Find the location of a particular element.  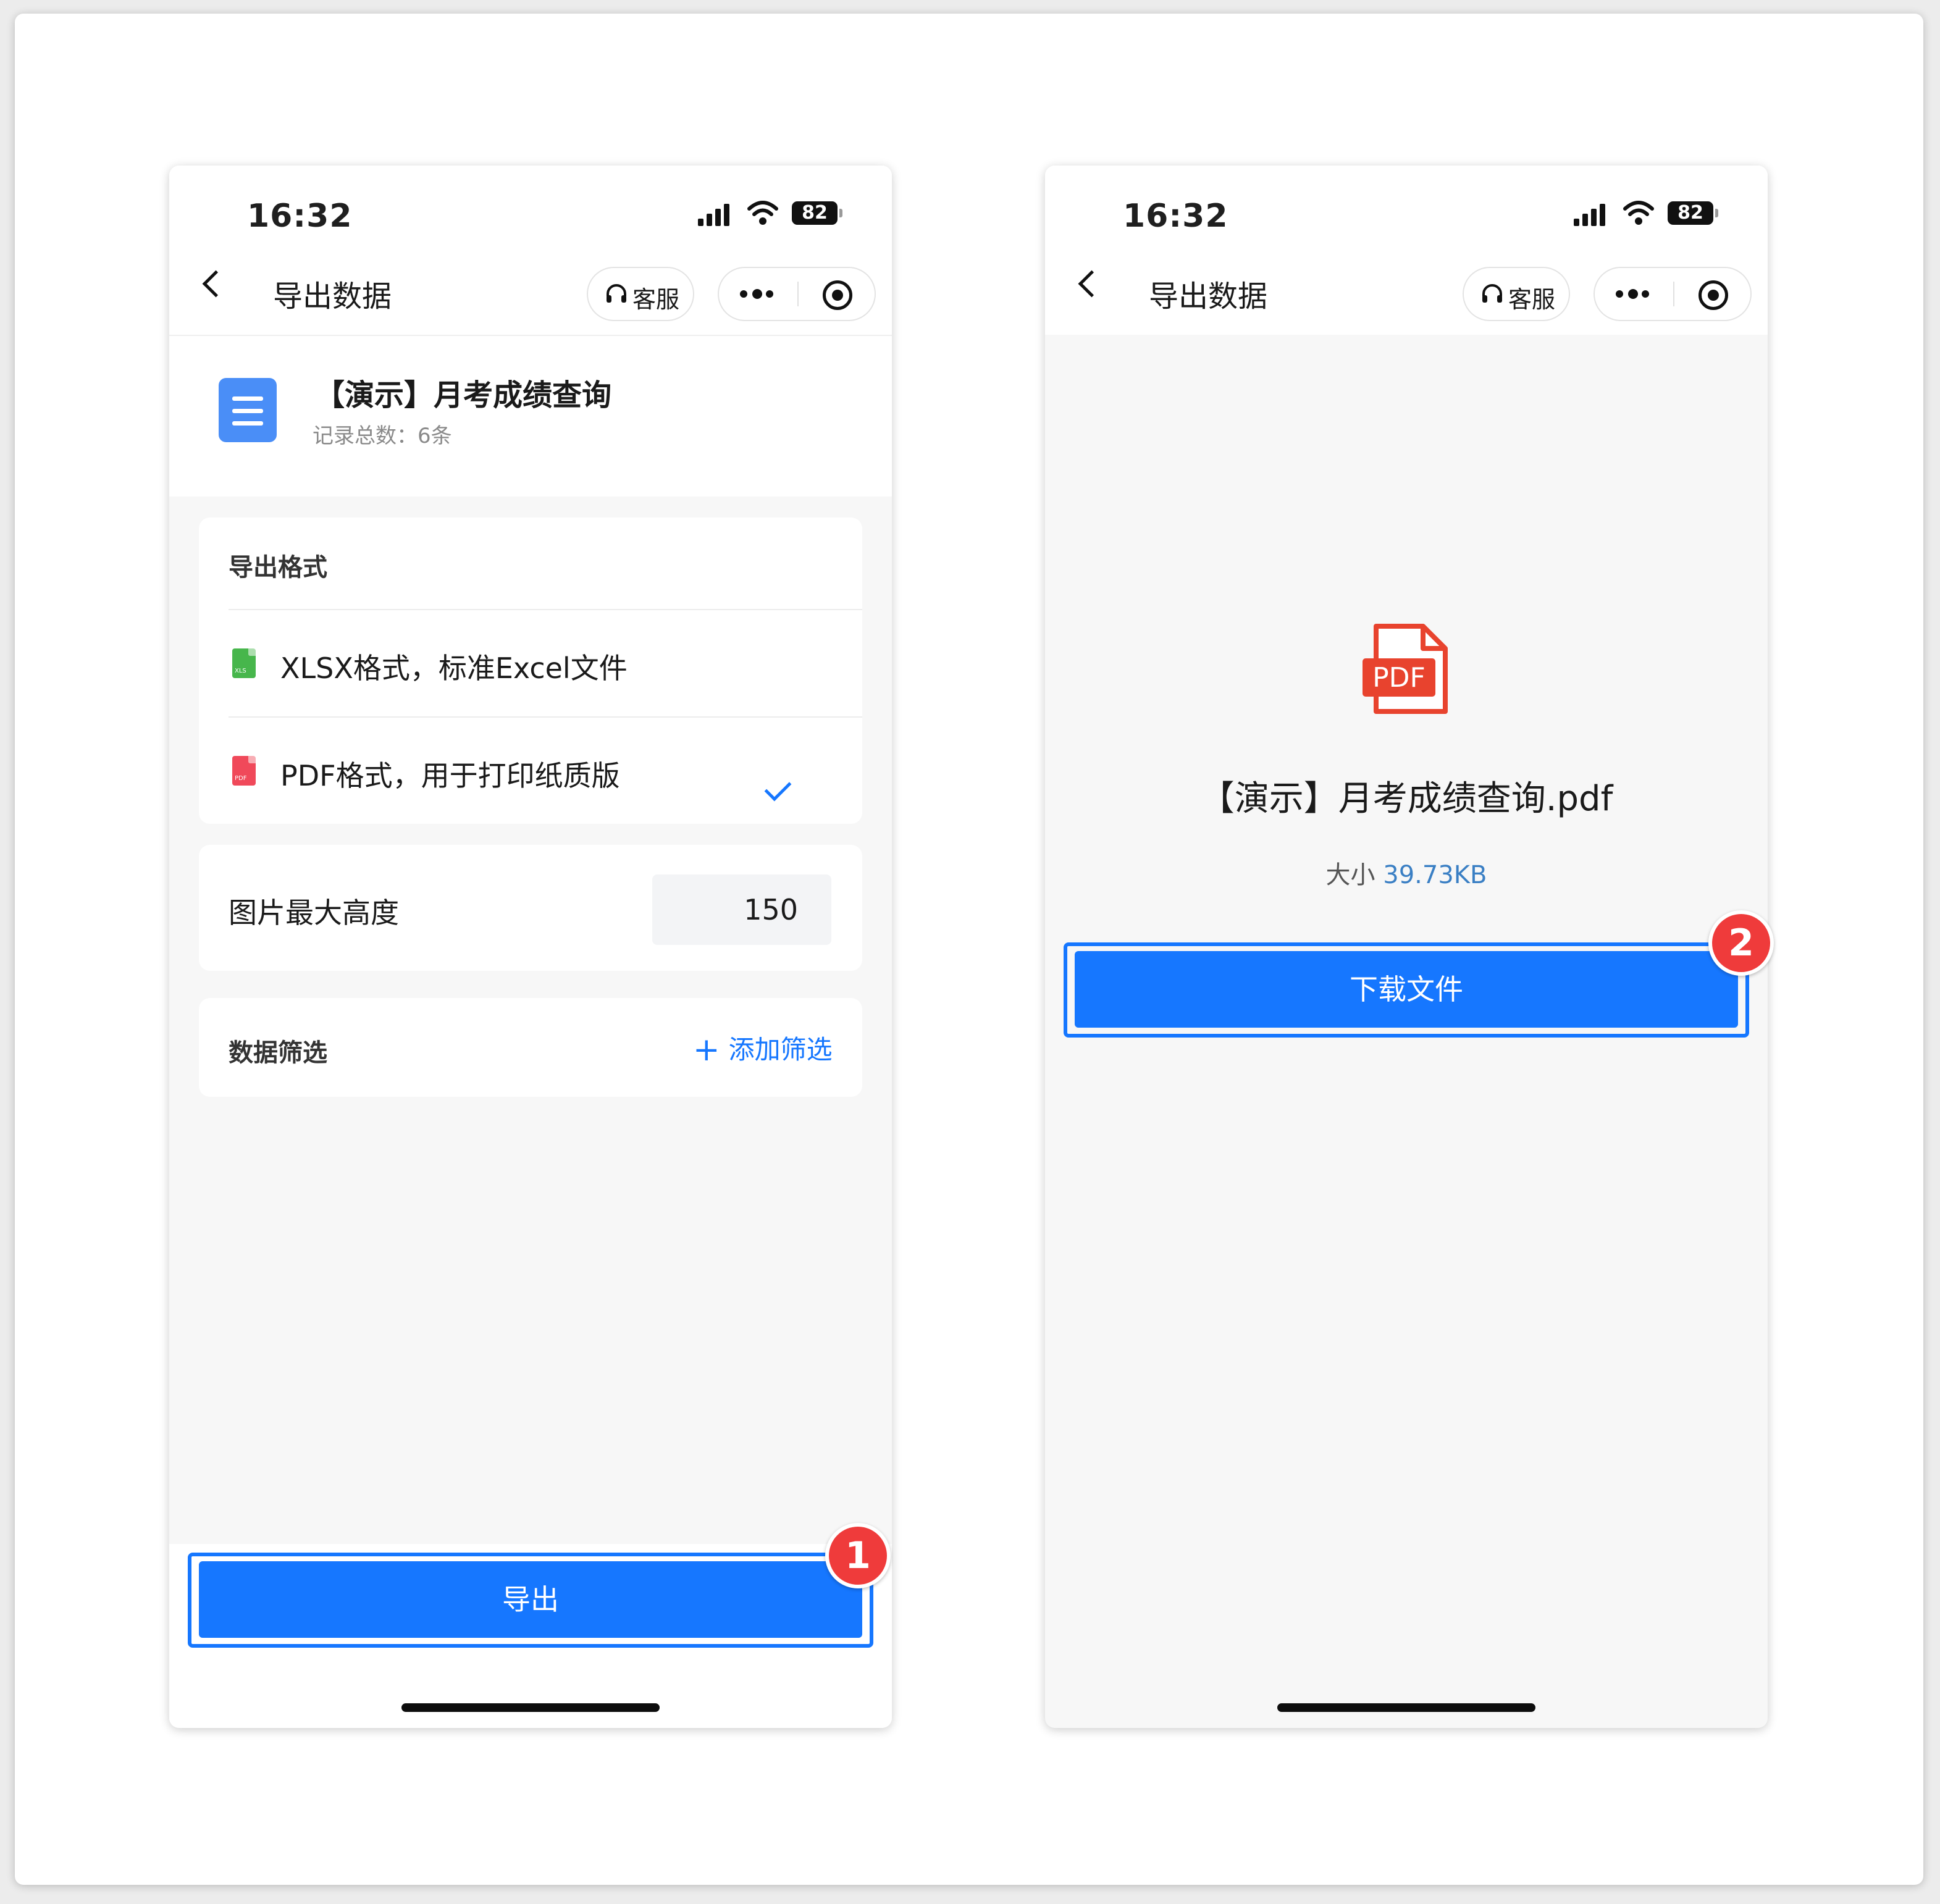

format-option-label: XLSX格式，标准Excel文件 is located at coordinates (454, 668).